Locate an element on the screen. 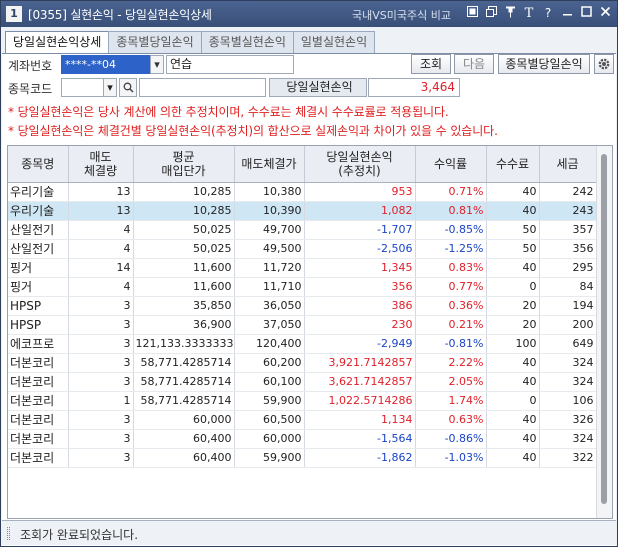 Image resolution: width=618 pixels, height=547 pixels. sell-qty-cell: 1 is located at coordinates (101, 401).